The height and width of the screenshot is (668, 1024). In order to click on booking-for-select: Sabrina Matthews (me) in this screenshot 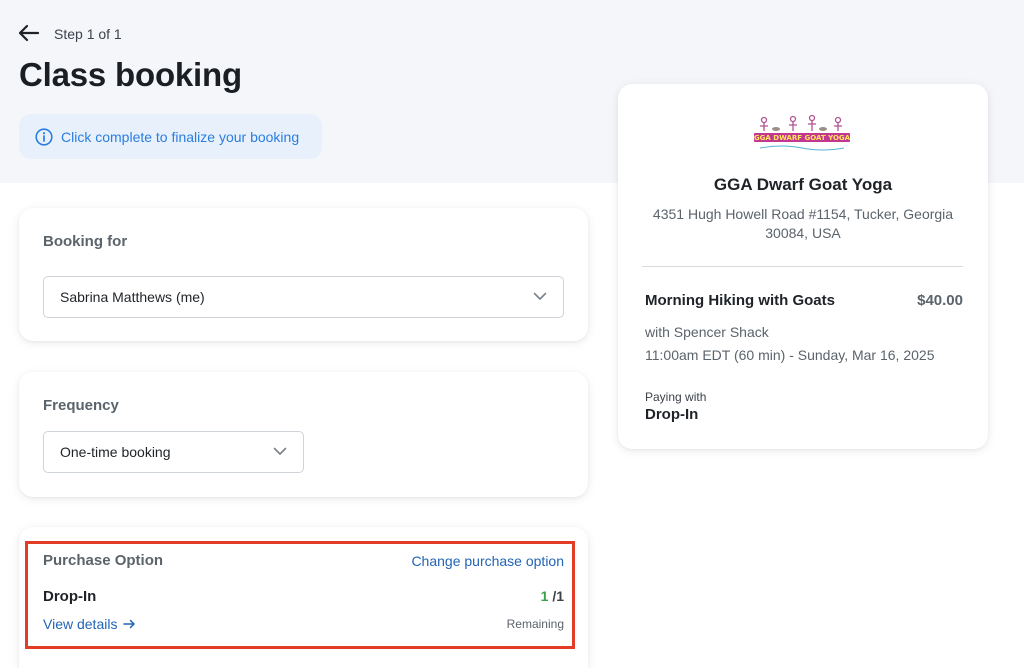, I will do `click(303, 297)`.